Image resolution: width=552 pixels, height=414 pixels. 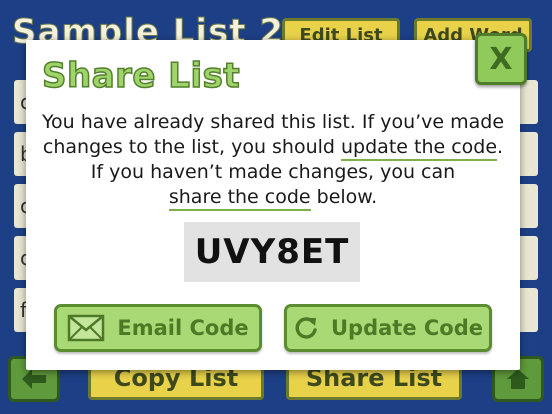 What do you see at coordinates (86, 328) in the screenshot?
I see `envelope-icon` at bounding box center [86, 328].